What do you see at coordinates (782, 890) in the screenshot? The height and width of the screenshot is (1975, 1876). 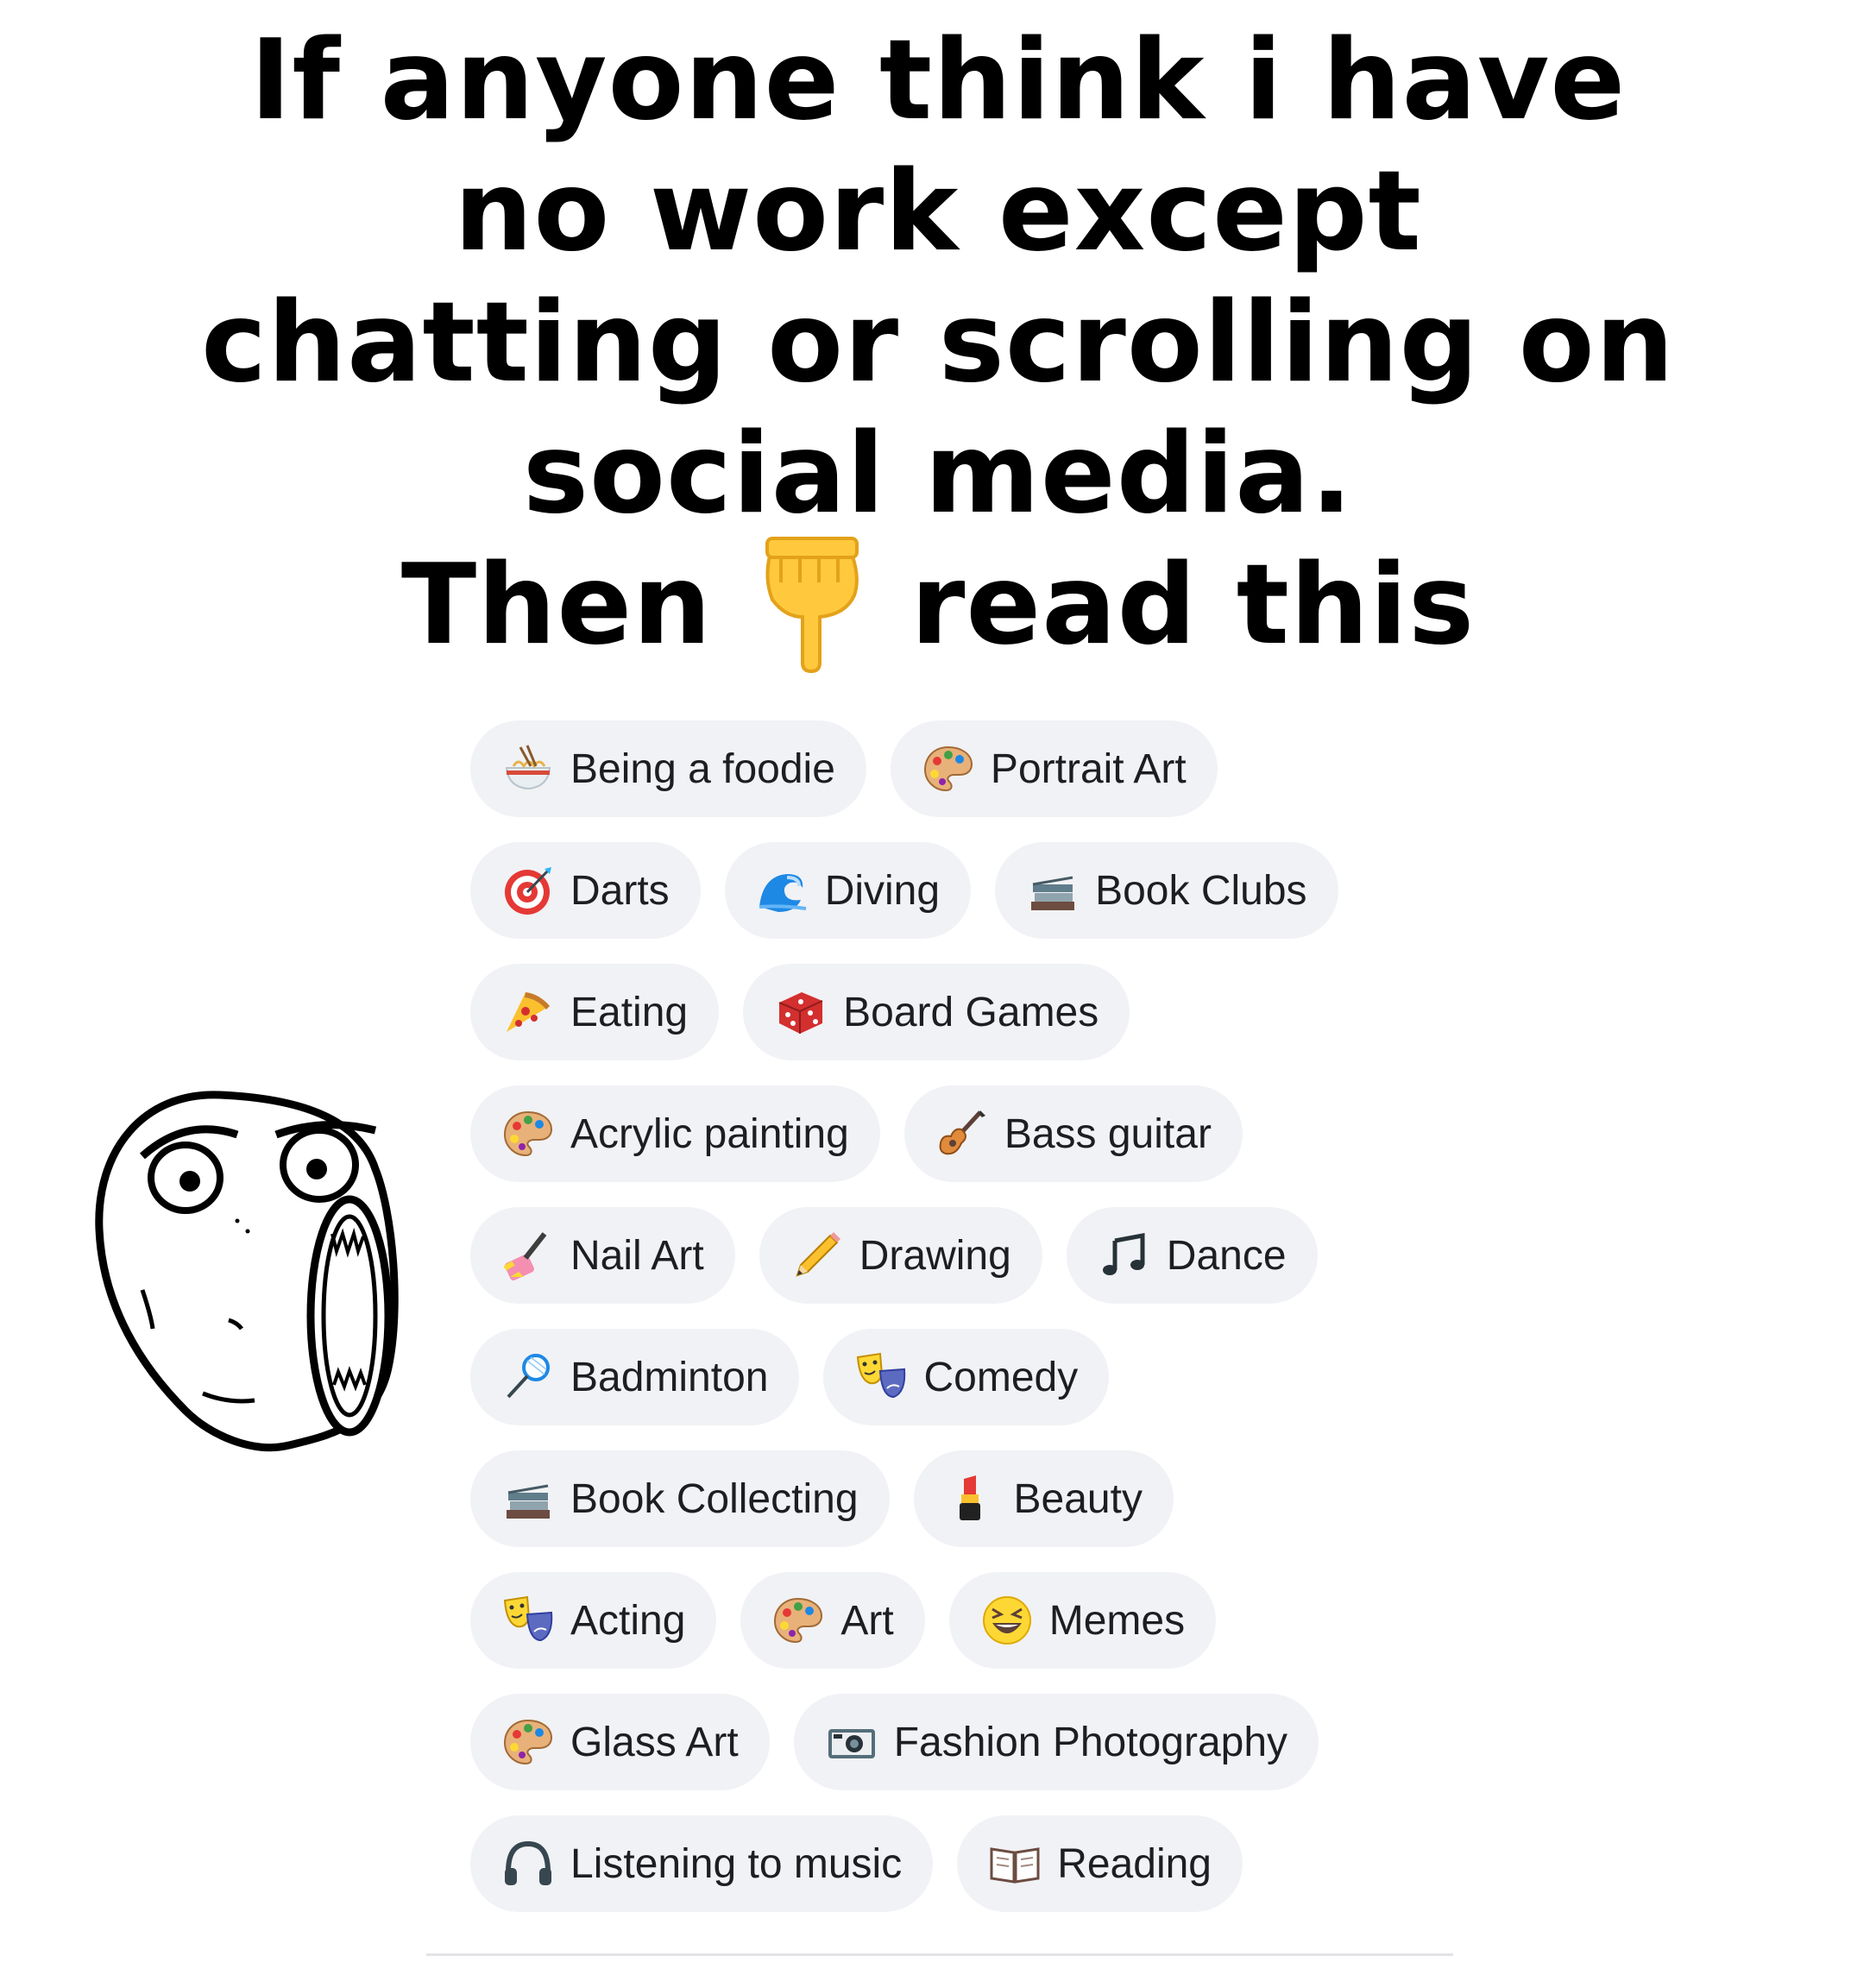 I see `wave-icon` at bounding box center [782, 890].